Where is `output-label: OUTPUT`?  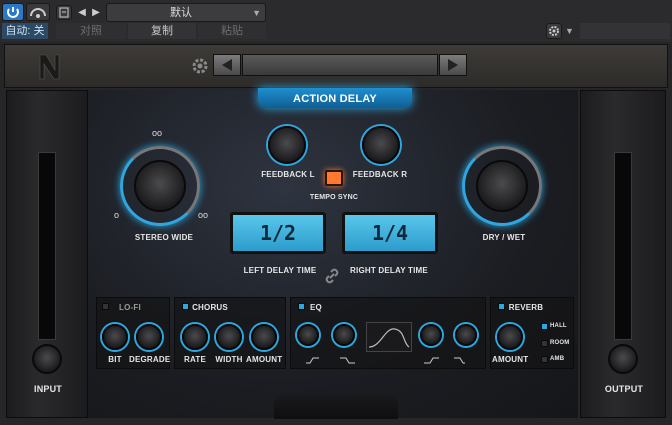 output-label: OUTPUT is located at coordinates (624, 389).